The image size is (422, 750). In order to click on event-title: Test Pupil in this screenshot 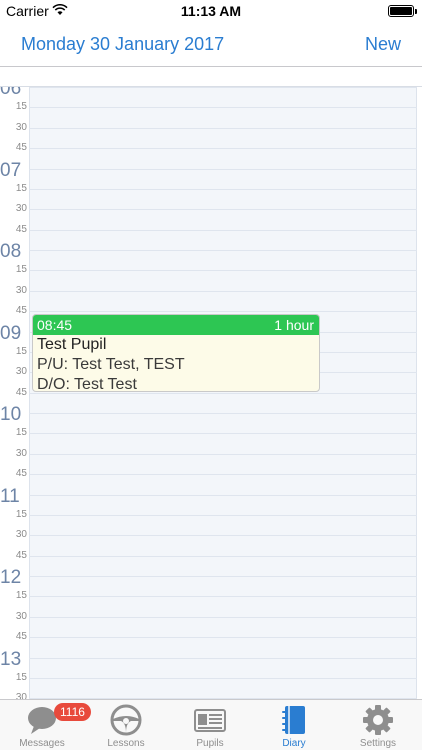, I will do `click(72, 344)`.